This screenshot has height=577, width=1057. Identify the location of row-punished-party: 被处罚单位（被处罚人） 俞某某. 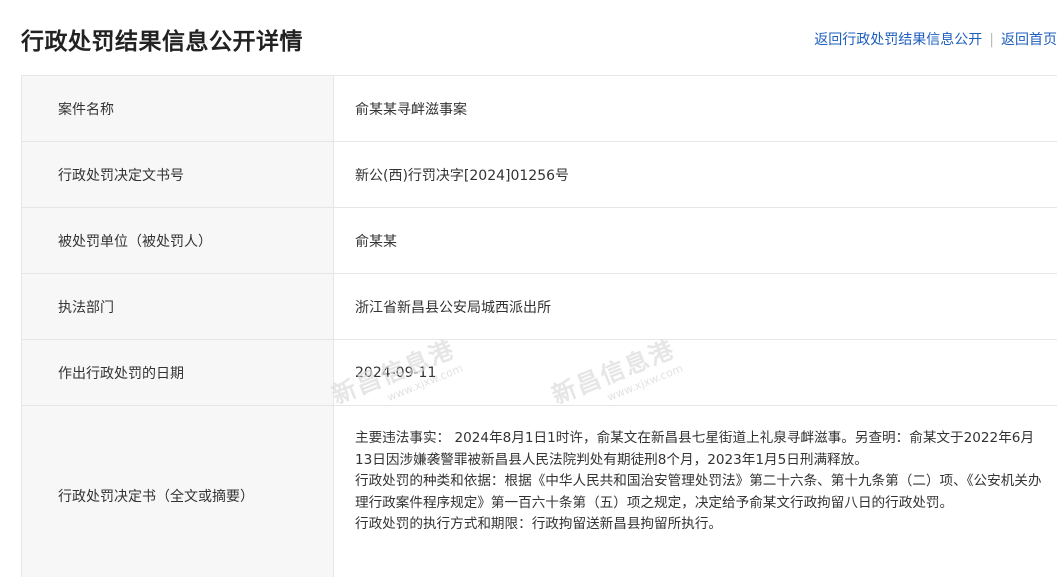
(539, 241).